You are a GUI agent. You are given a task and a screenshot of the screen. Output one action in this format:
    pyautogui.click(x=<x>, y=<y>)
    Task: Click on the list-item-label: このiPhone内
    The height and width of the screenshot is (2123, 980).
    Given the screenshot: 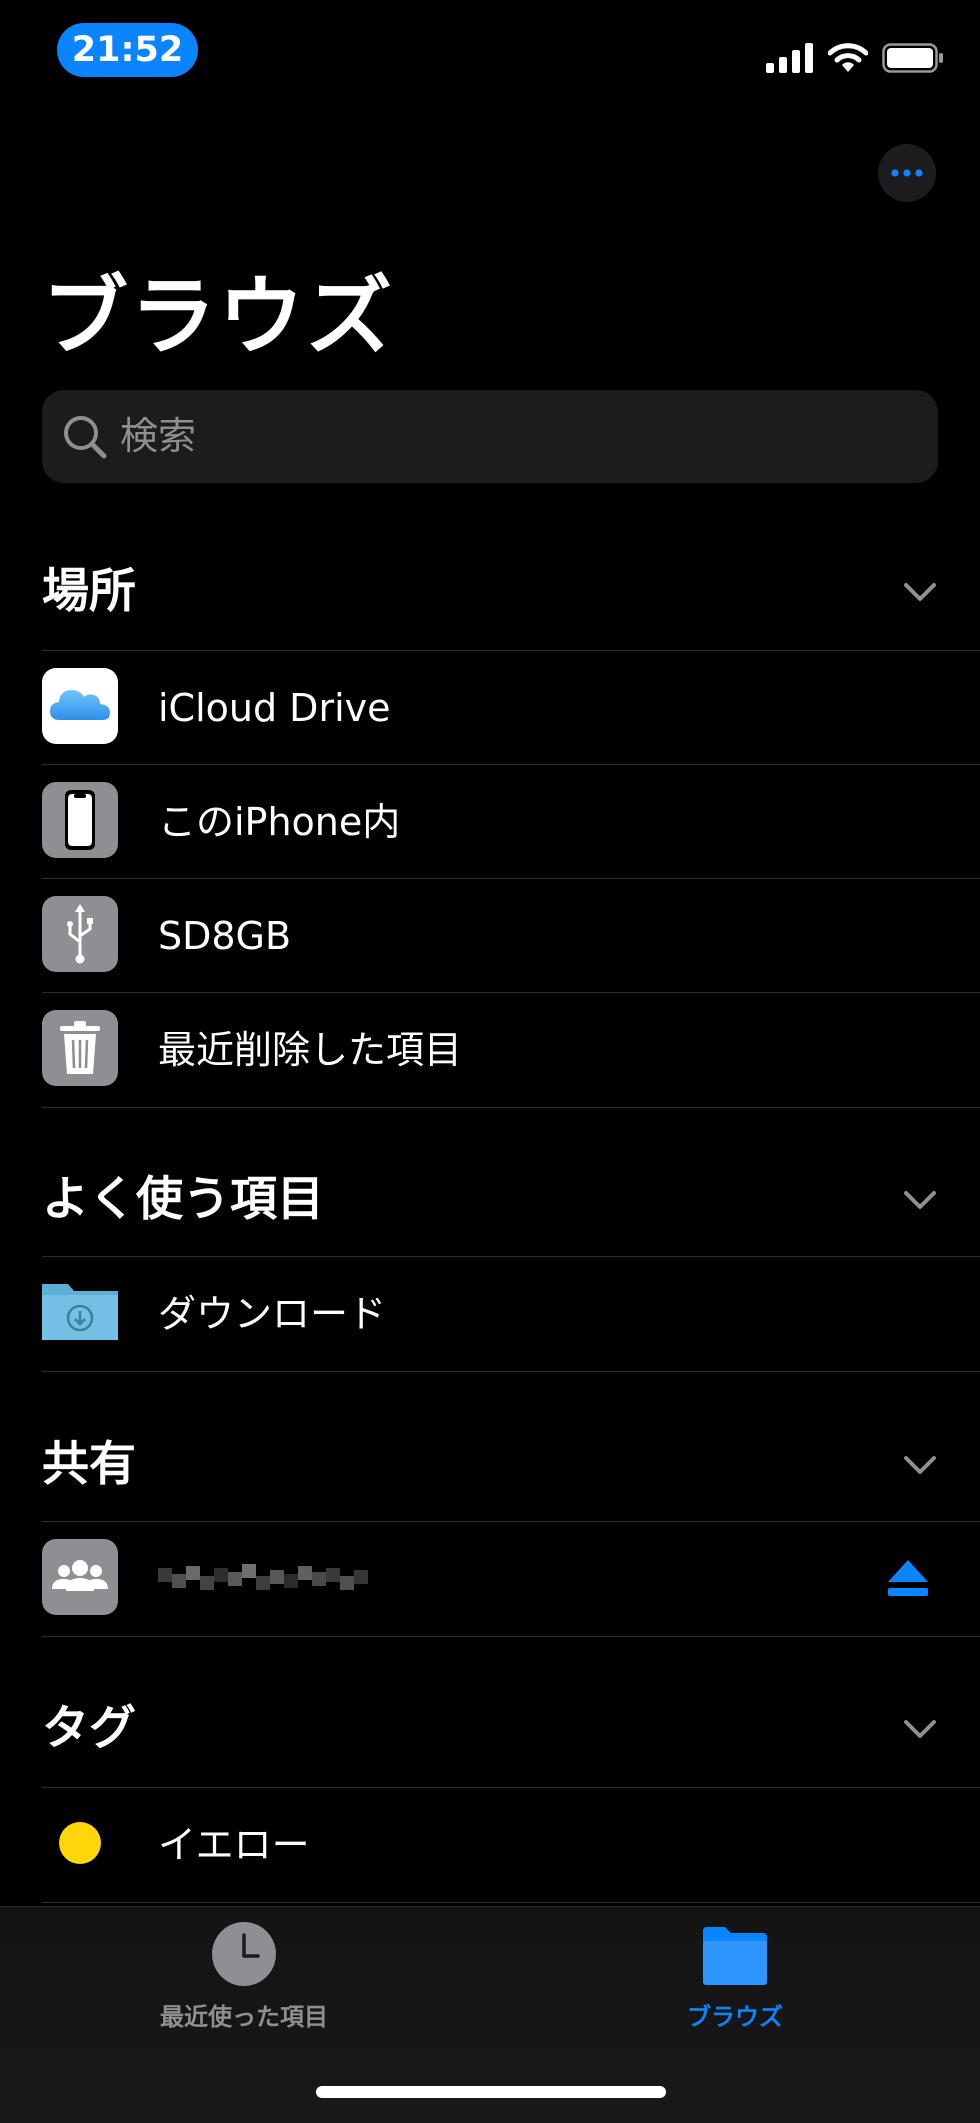 What is the action you would take?
    pyautogui.click(x=279, y=822)
    